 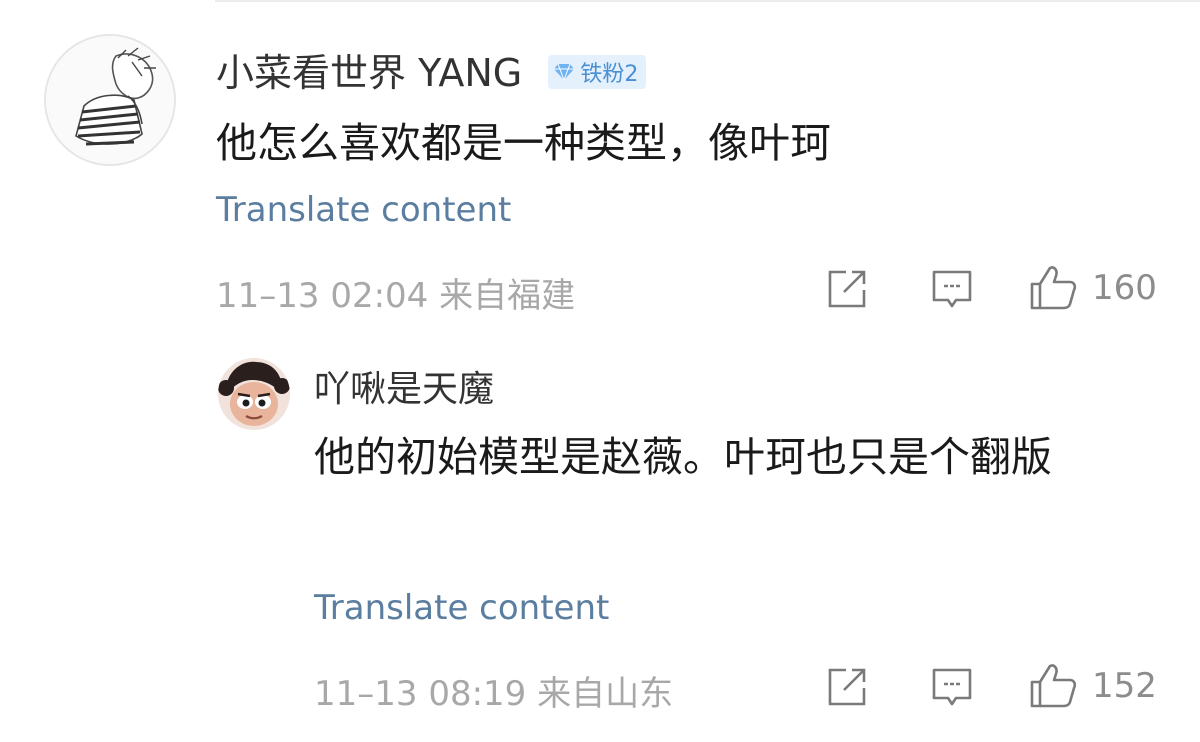 I want to click on like-button: 152, so click(x=1092, y=686).